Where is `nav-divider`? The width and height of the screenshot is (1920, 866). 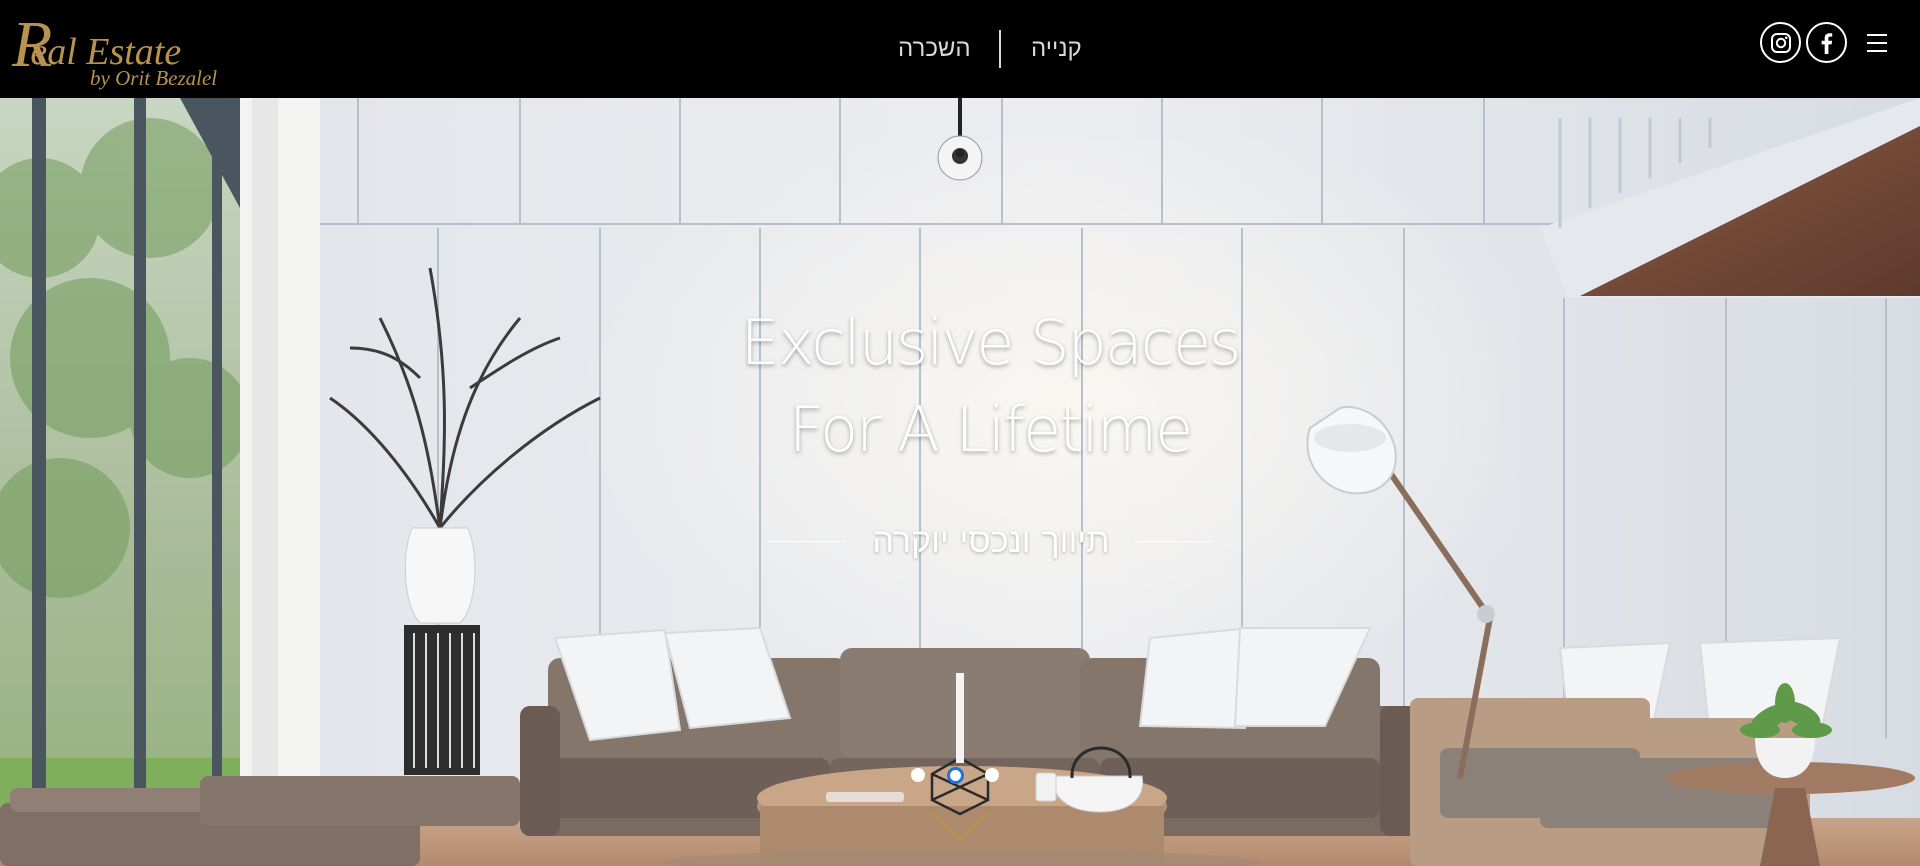 nav-divider is located at coordinates (1000, 49).